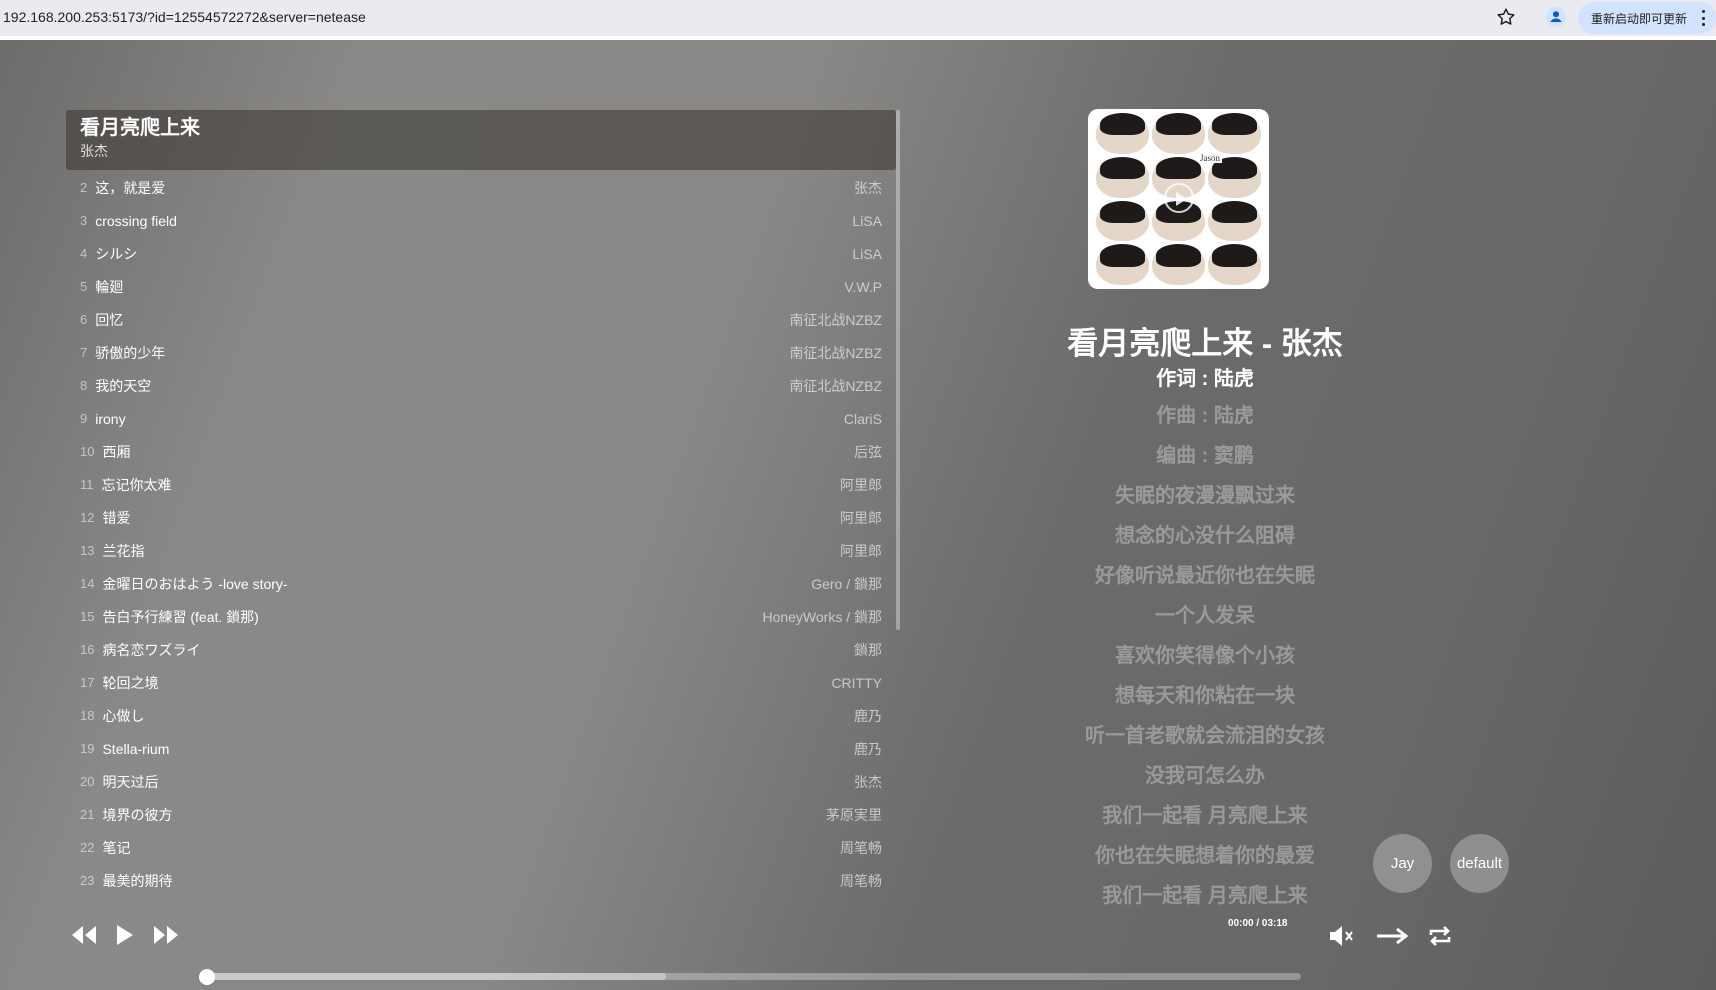 The width and height of the screenshot is (1716, 990). Describe the element at coordinates (1205, 696) in the screenshot. I see `lyric-line: 想每天和你粘在一块` at that location.